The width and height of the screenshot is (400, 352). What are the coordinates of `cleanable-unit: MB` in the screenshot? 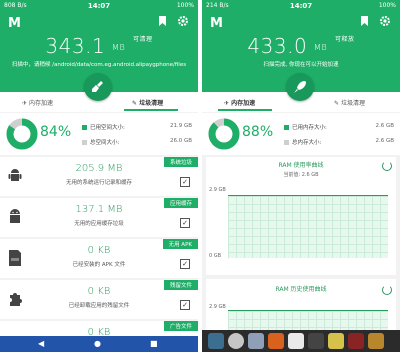 It's located at (119, 47).